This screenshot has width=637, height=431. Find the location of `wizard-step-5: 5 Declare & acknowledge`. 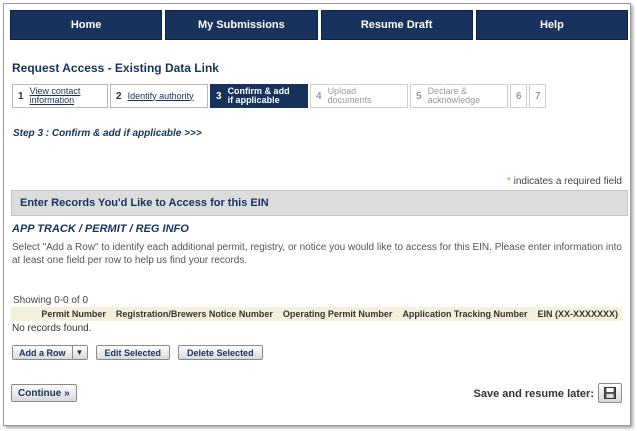

wizard-step-5: 5 Declare & acknowledge is located at coordinates (459, 96).